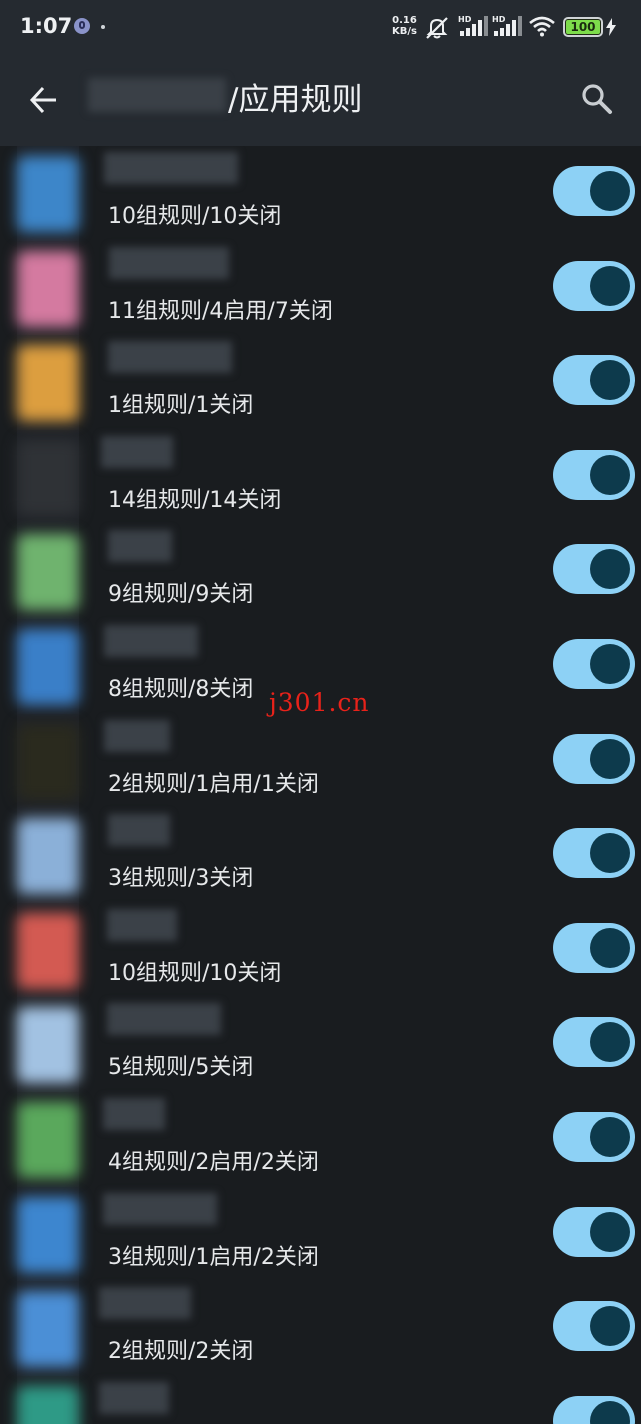 This screenshot has width=641, height=1424. Describe the element at coordinates (320, 571) in the screenshot. I see `list-item: 9组规则/9关闭` at that location.